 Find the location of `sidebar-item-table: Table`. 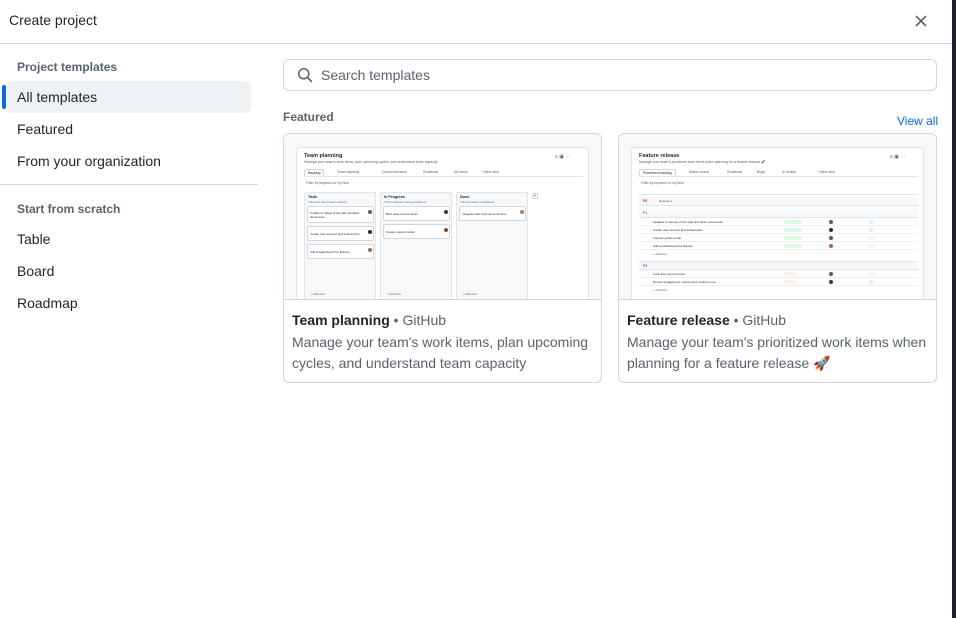

sidebar-item-table: Table is located at coordinates (128, 239).